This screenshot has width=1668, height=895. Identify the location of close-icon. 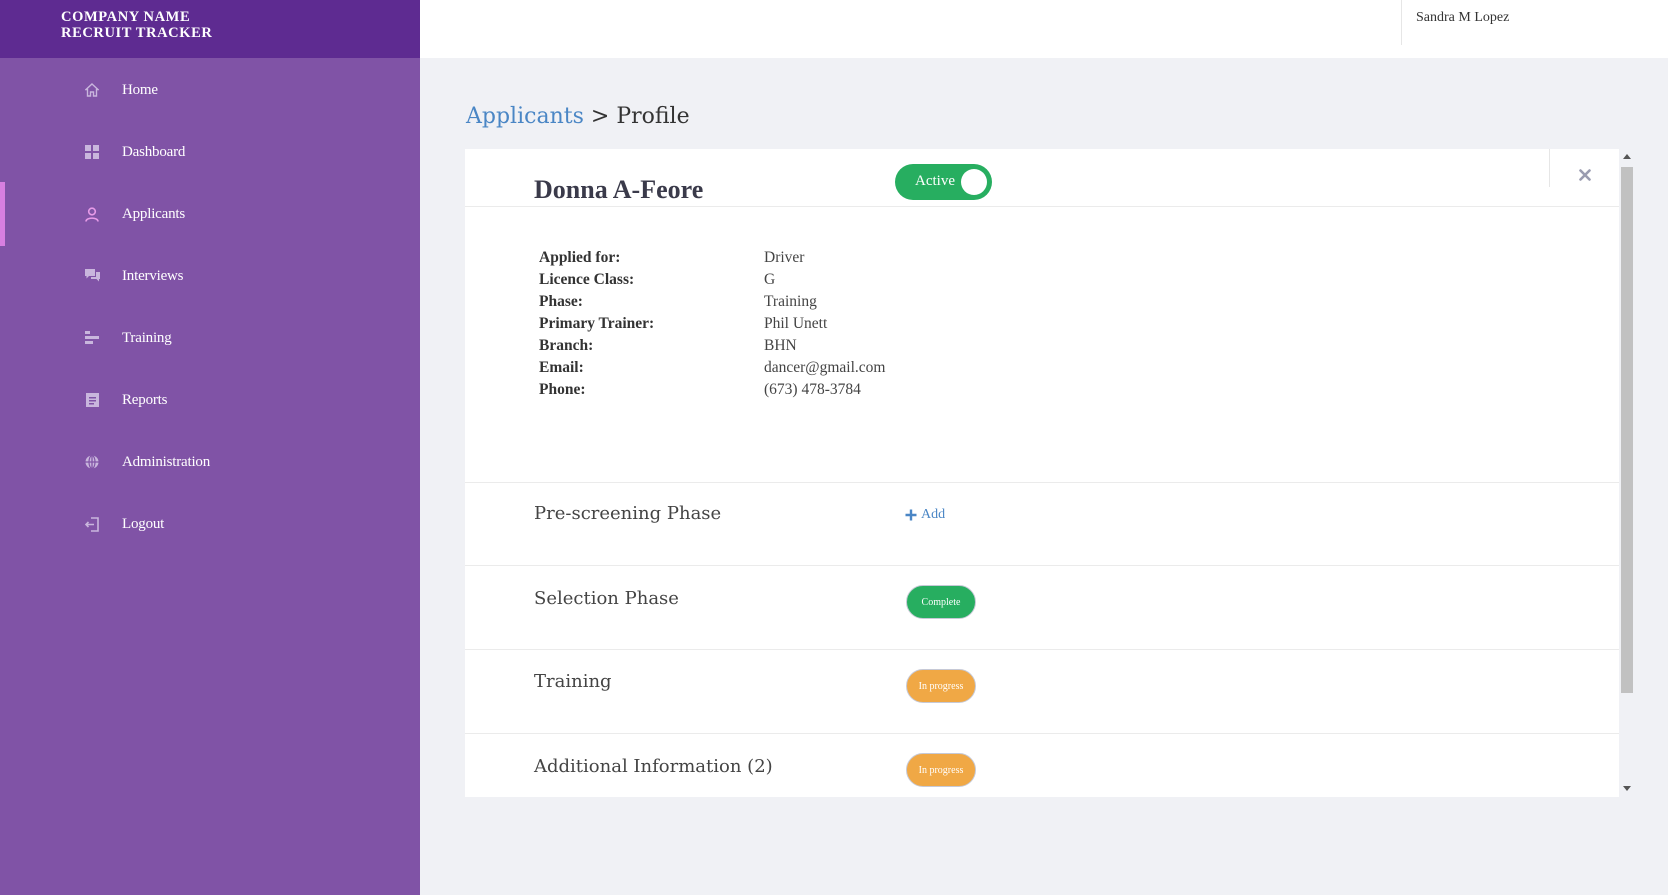
(1585, 175).